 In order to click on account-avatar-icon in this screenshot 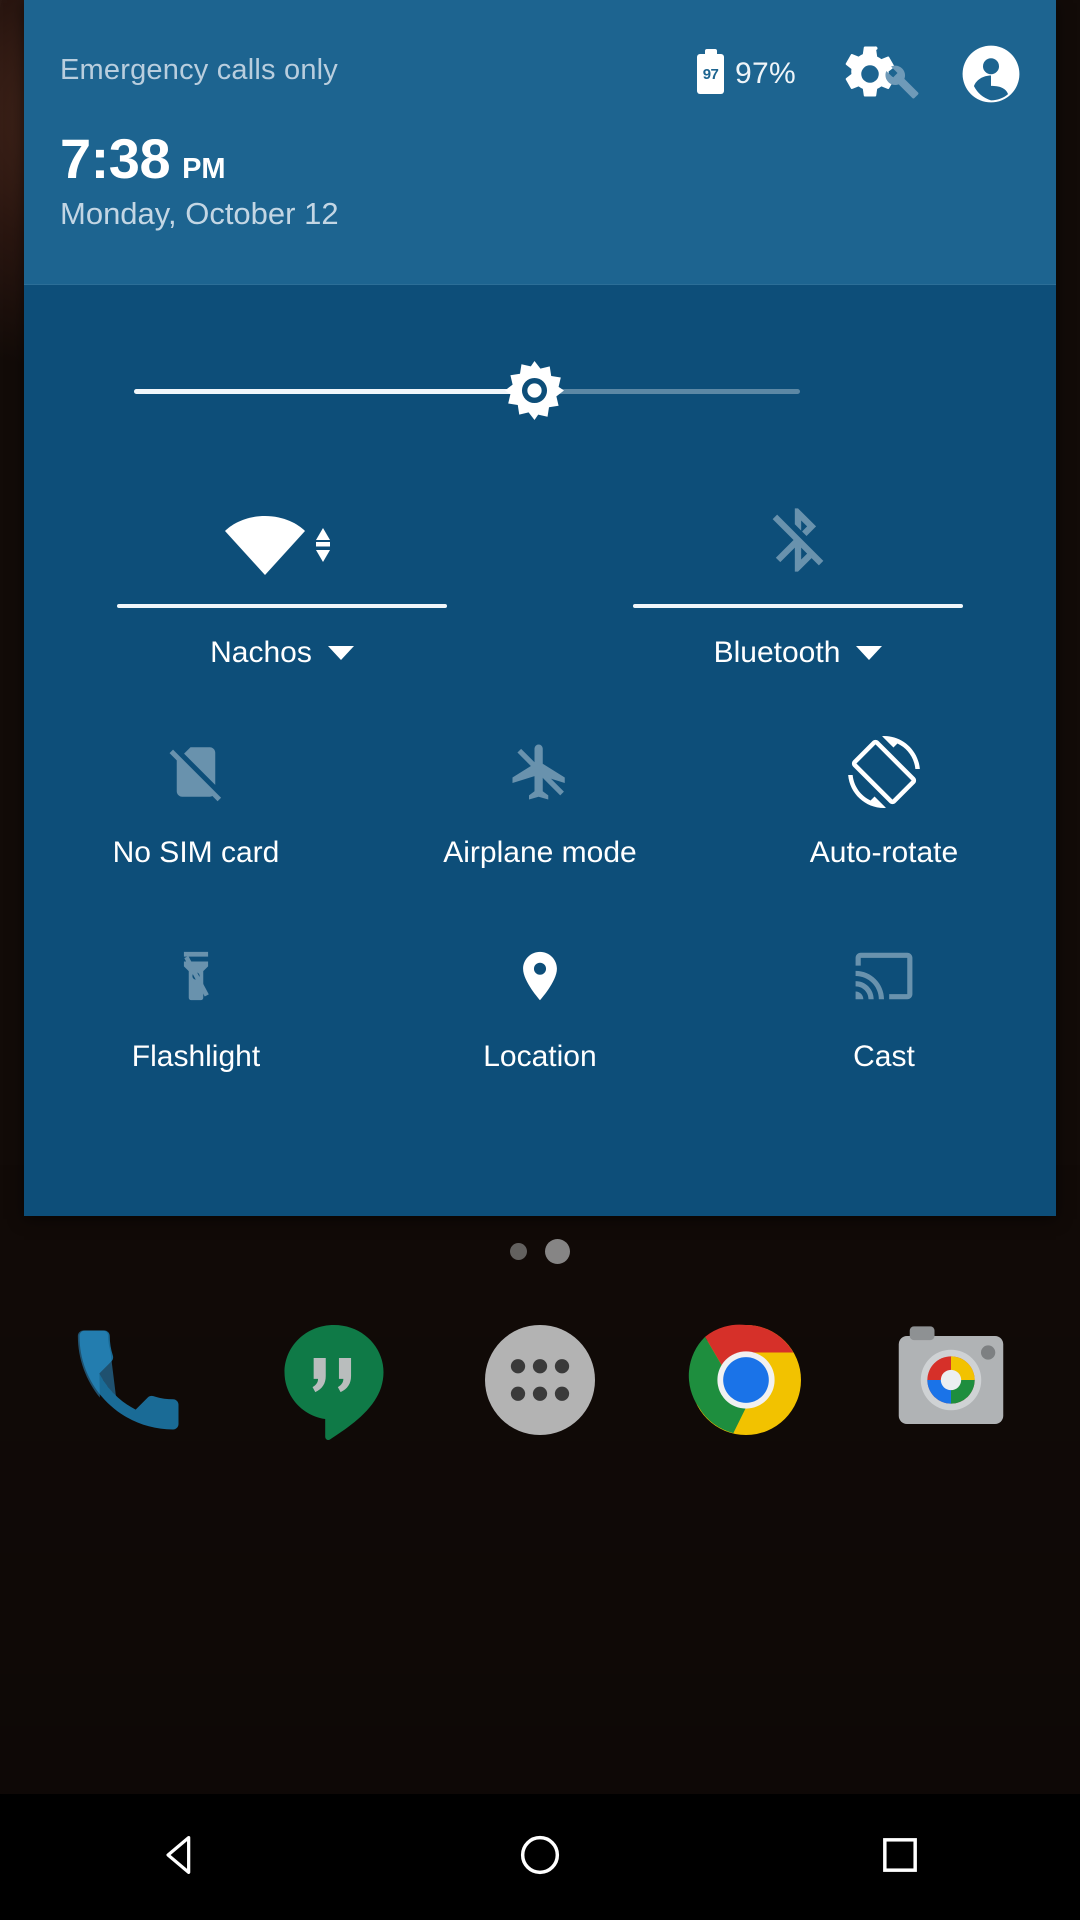, I will do `click(991, 77)`.